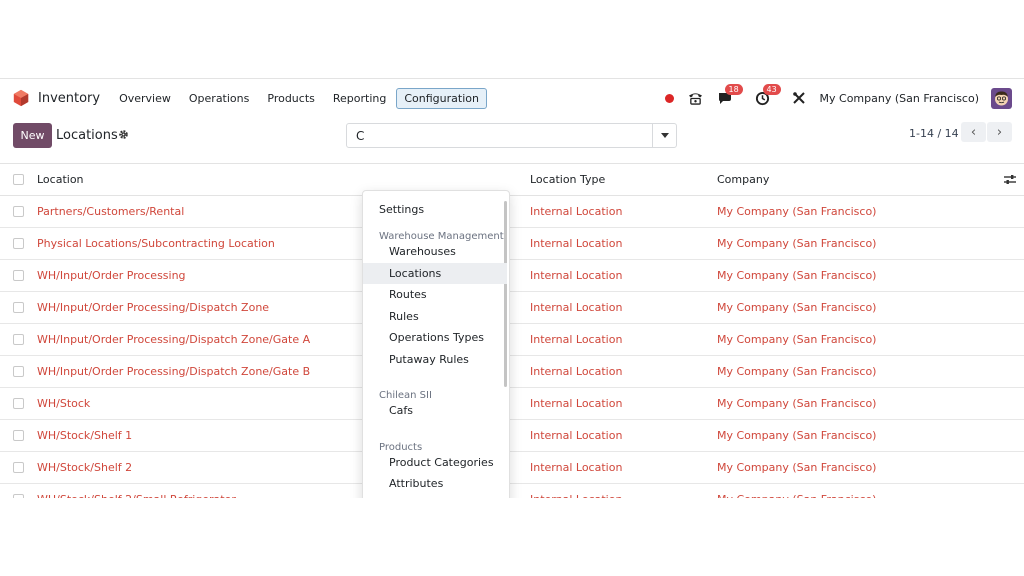 The width and height of the screenshot is (1024, 576). I want to click on debug-tools-button, so click(799, 98).